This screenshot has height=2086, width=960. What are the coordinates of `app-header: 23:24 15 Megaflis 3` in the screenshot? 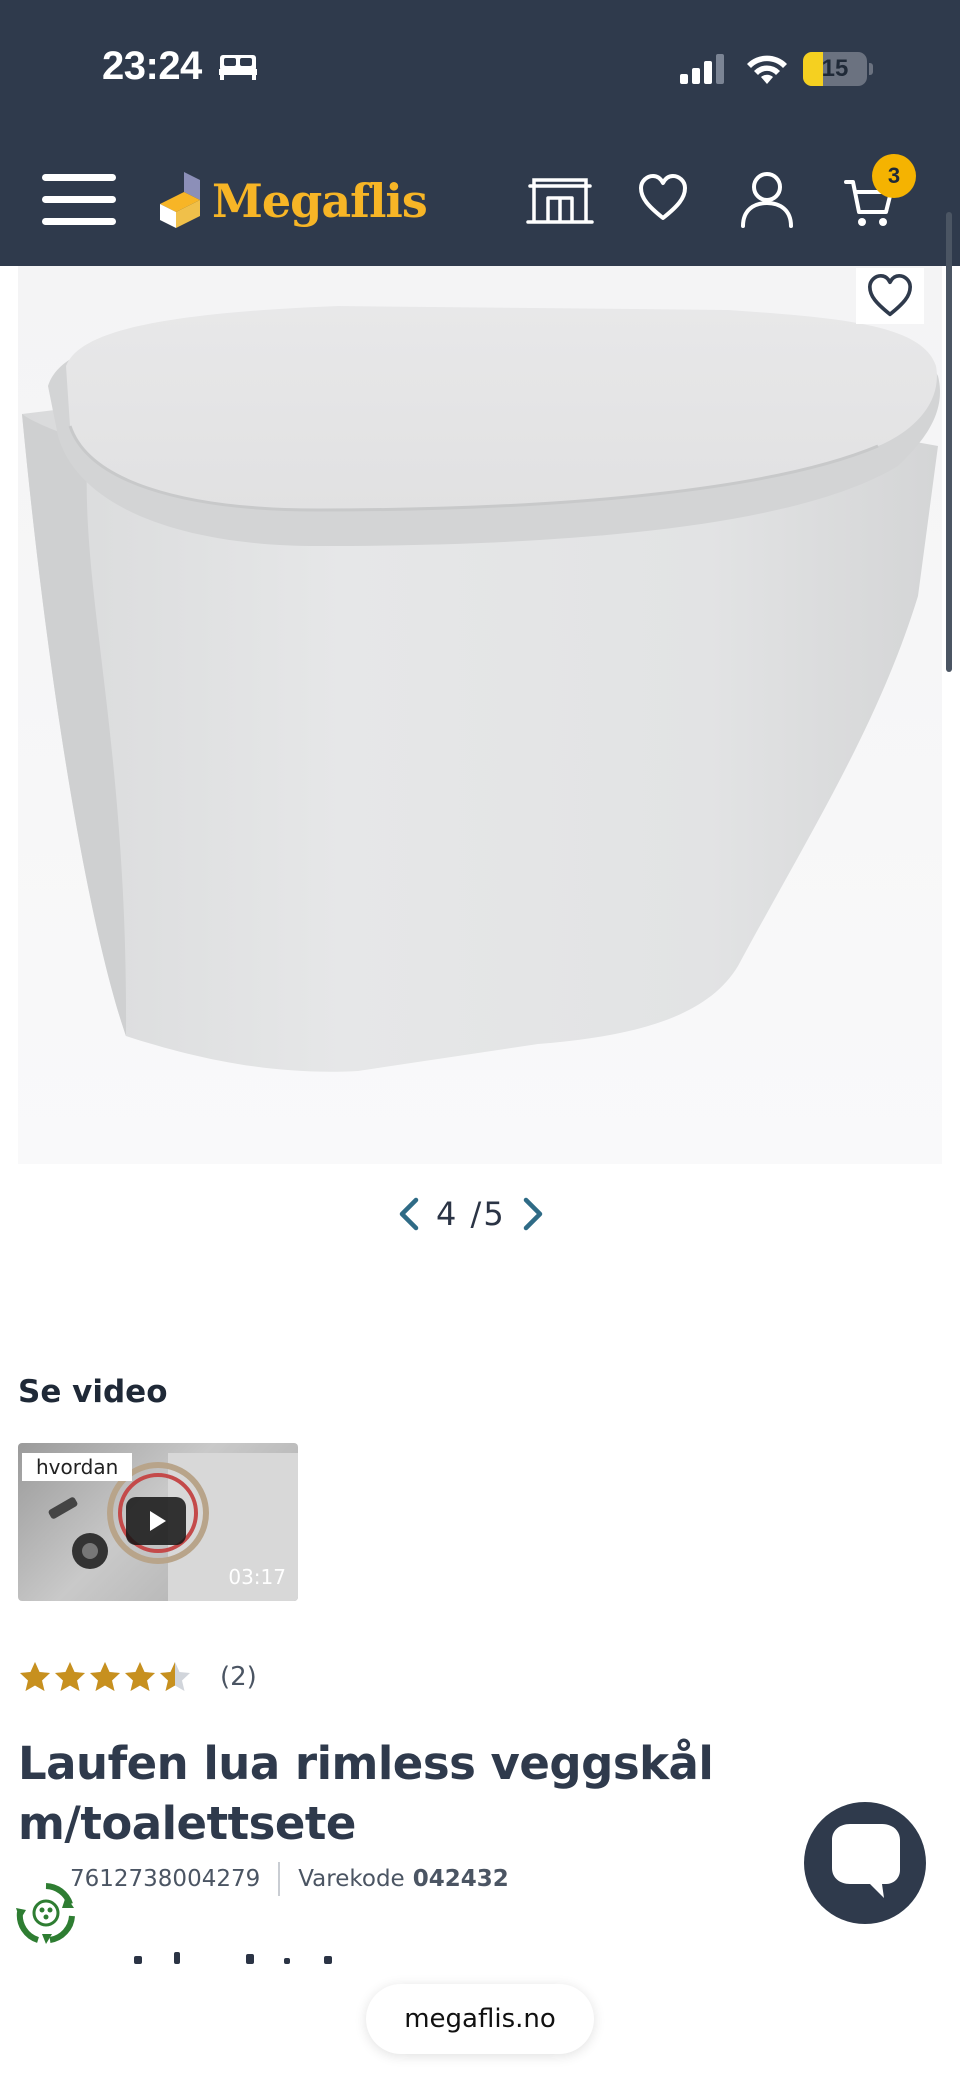 It's located at (480, 133).